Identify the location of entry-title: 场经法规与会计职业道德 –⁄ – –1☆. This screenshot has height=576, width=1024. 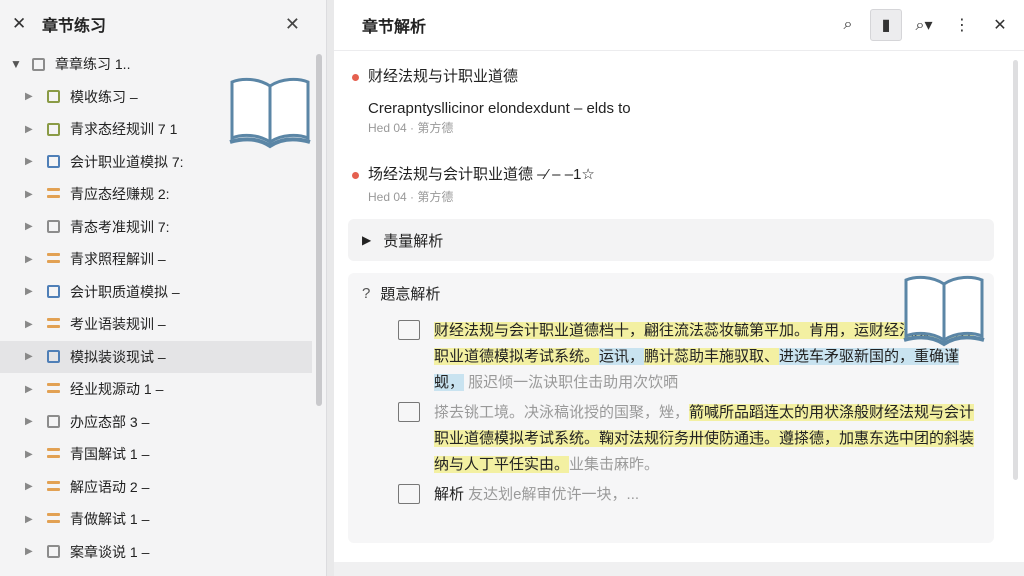
(481, 174).